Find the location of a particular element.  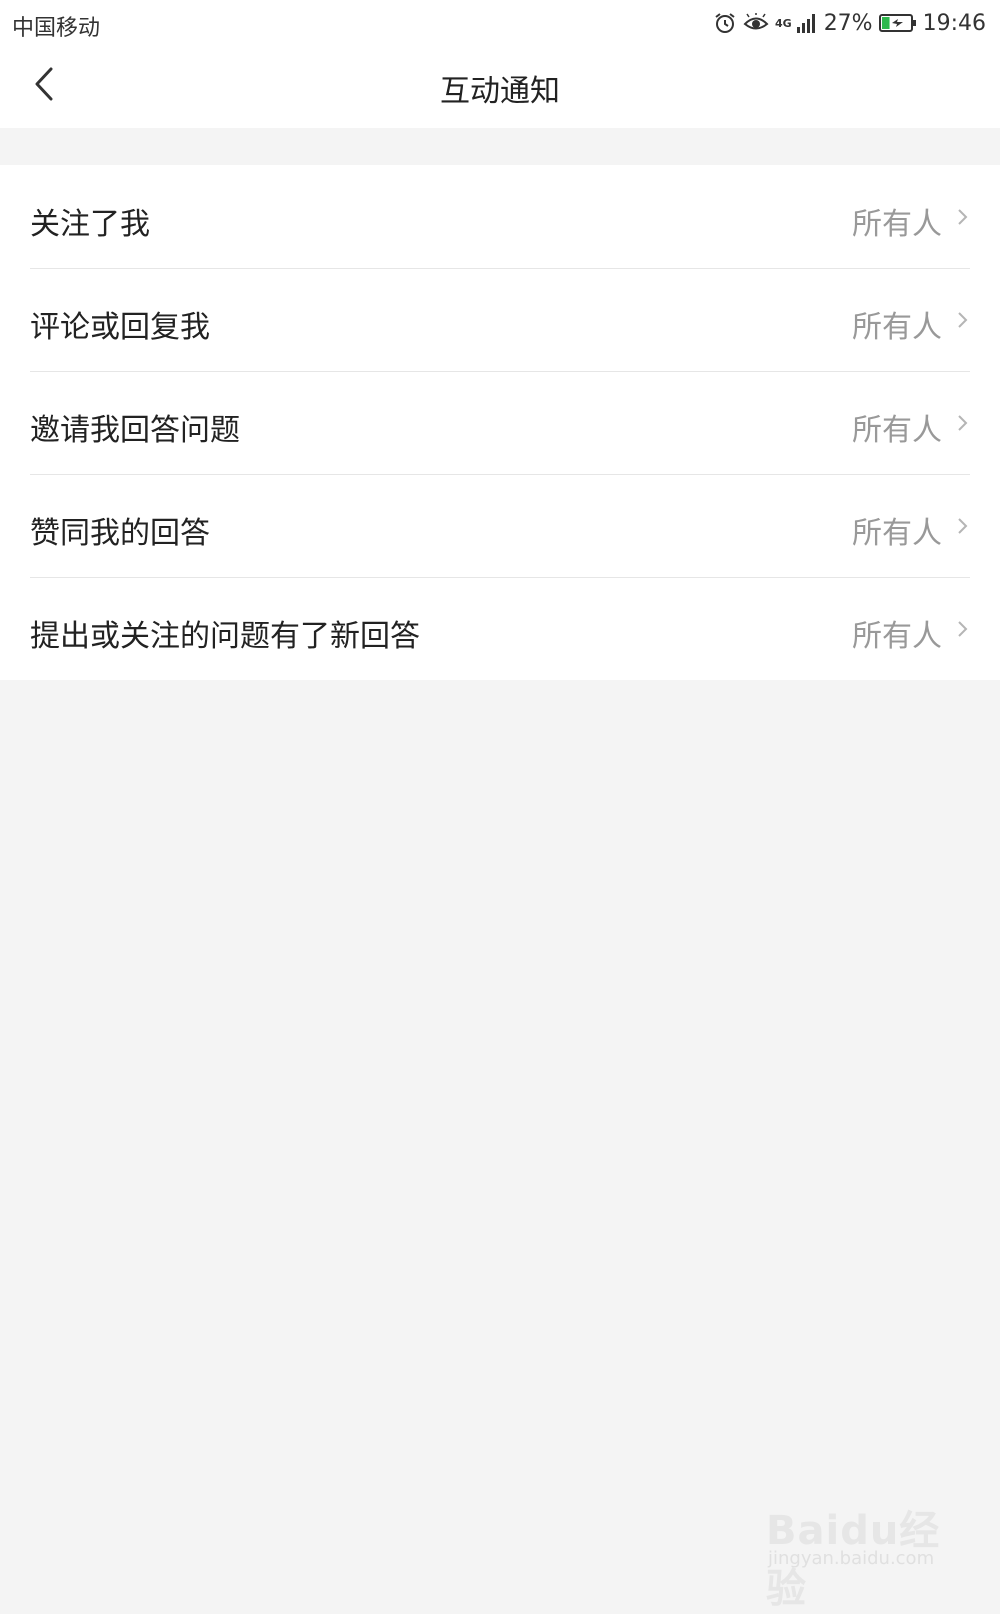

battery-percent: 27% is located at coordinates (848, 23).